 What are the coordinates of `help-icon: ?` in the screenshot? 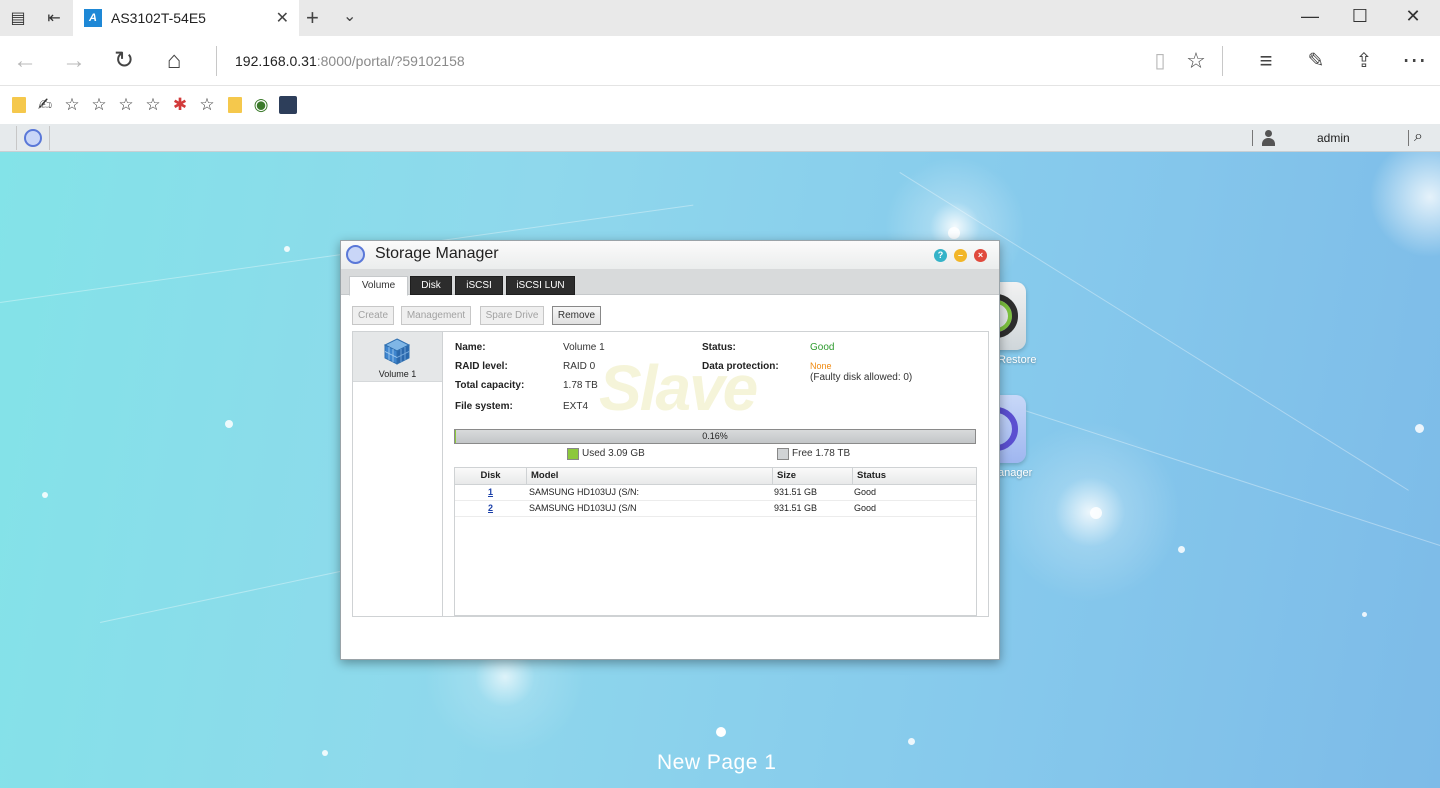 It's located at (940, 255).